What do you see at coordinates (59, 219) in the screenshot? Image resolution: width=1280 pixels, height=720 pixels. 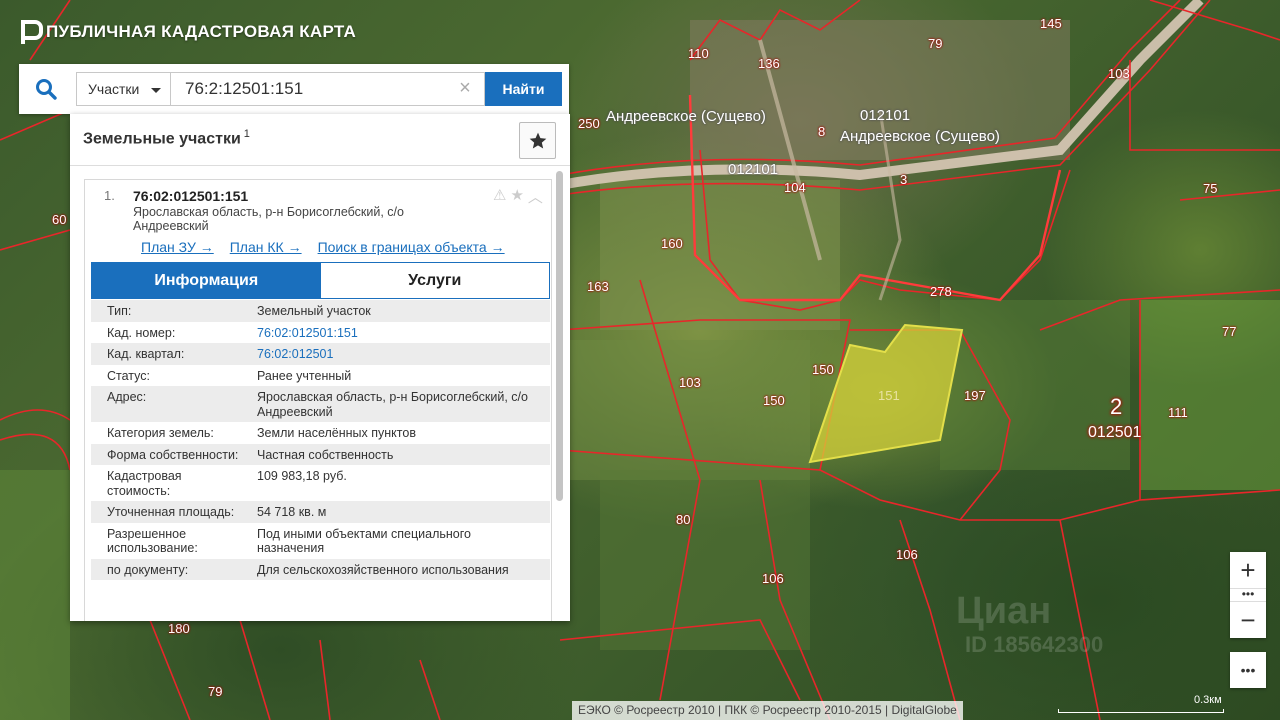 I see `plot-number: 60` at bounding box center [59, 219].